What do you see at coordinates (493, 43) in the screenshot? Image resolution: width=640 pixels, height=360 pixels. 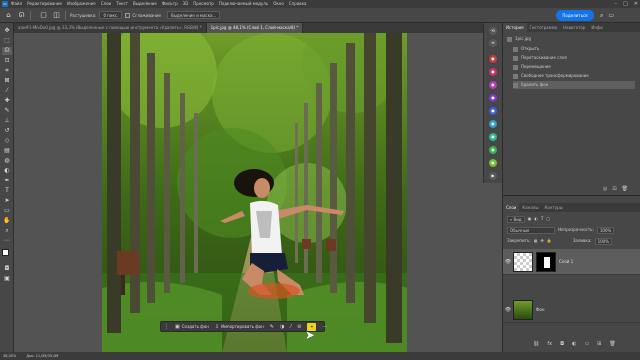 I see `layers-comp-icon: ≡` at bounding box center [493, 43].